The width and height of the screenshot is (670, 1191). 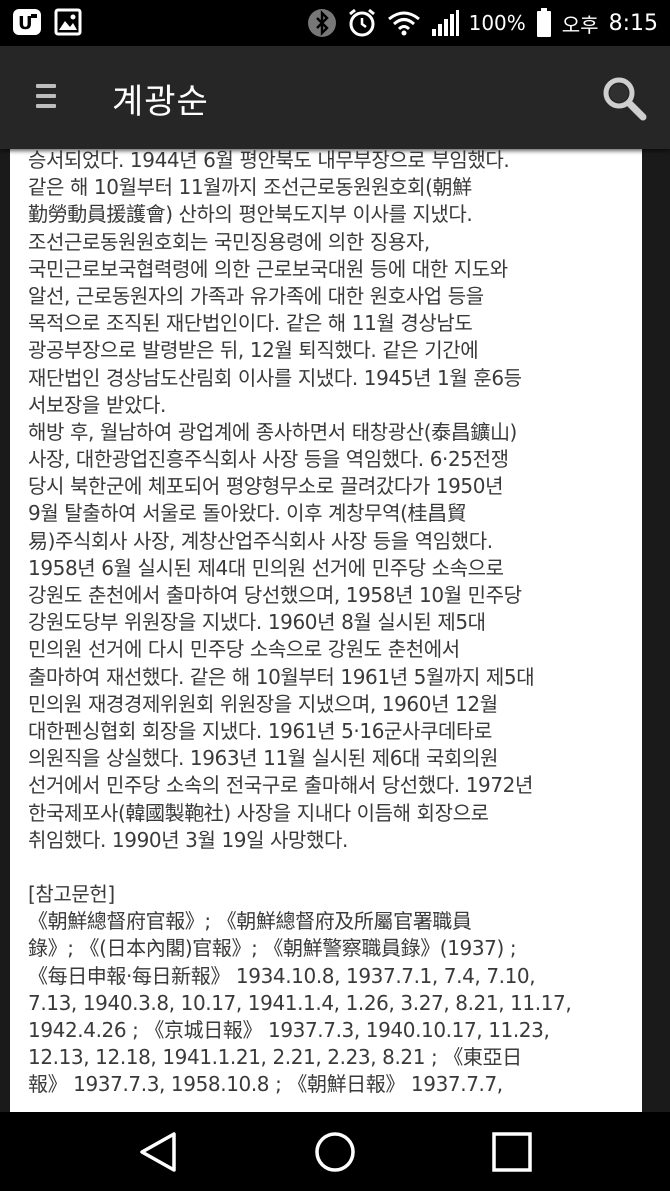 What do you see at coordinates (266, 486) in the screenshot?
I see `text-line: 당시 북한군에 체포되어 평양형무소로 끌려갔다가 1950년` at bounding box center [266, 486].